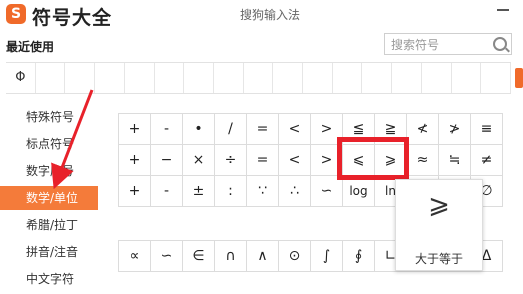  I want to click on symbol-cell: •, so click(199, 129).